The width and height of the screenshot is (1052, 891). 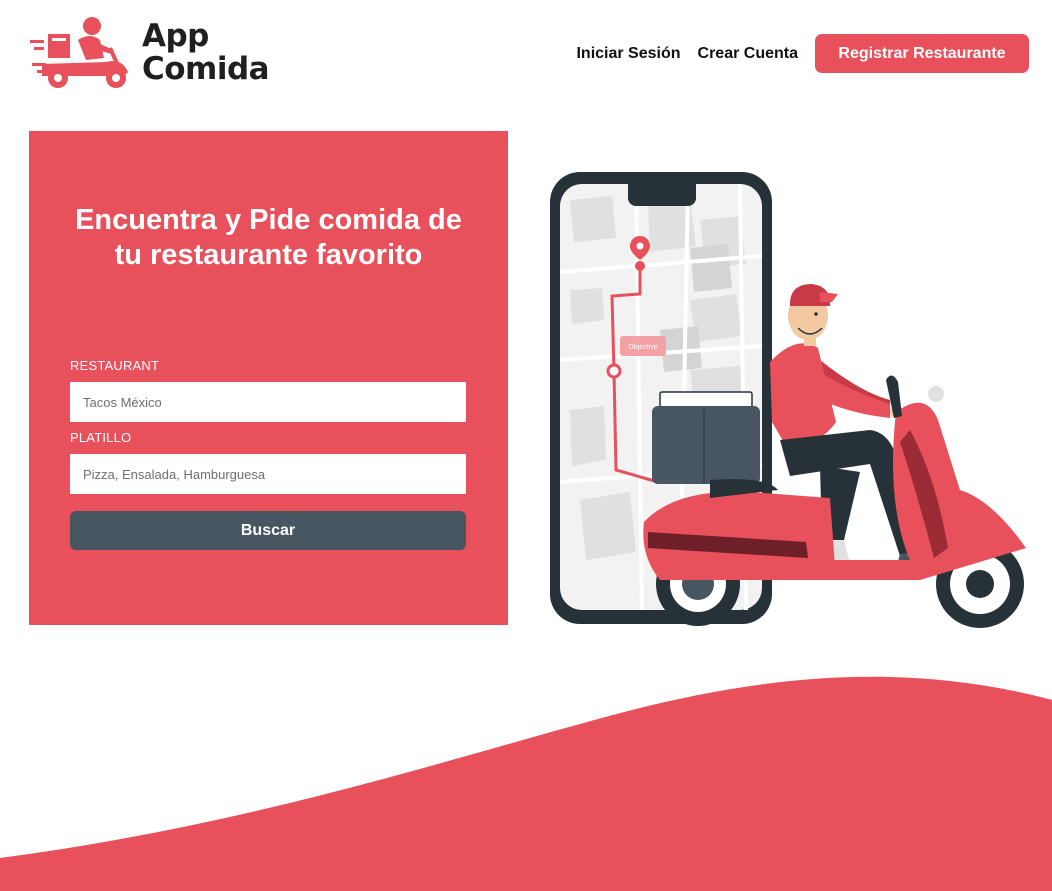 What do you see at coordinates (175, 36) in the screenshot?
I see `logo-line-1: App` at bounding box center [175, 36].